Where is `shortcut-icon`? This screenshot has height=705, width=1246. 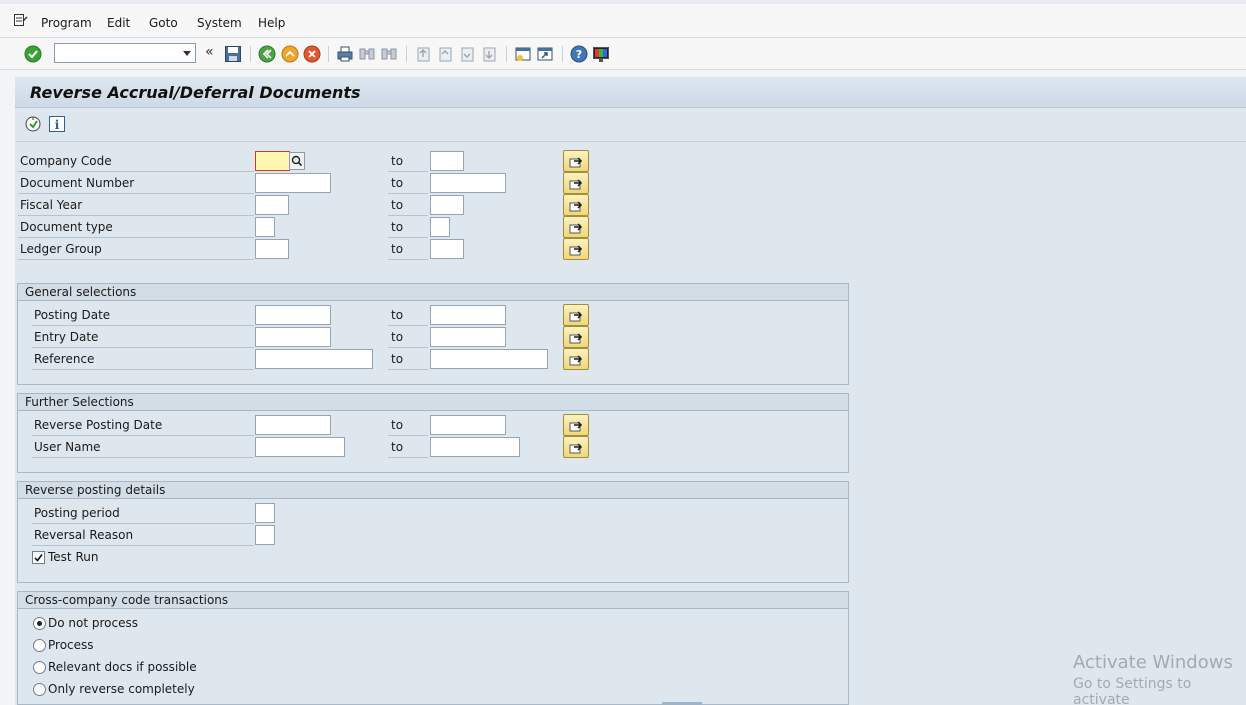
shortcut-icon is located at coordinates (545, 54).